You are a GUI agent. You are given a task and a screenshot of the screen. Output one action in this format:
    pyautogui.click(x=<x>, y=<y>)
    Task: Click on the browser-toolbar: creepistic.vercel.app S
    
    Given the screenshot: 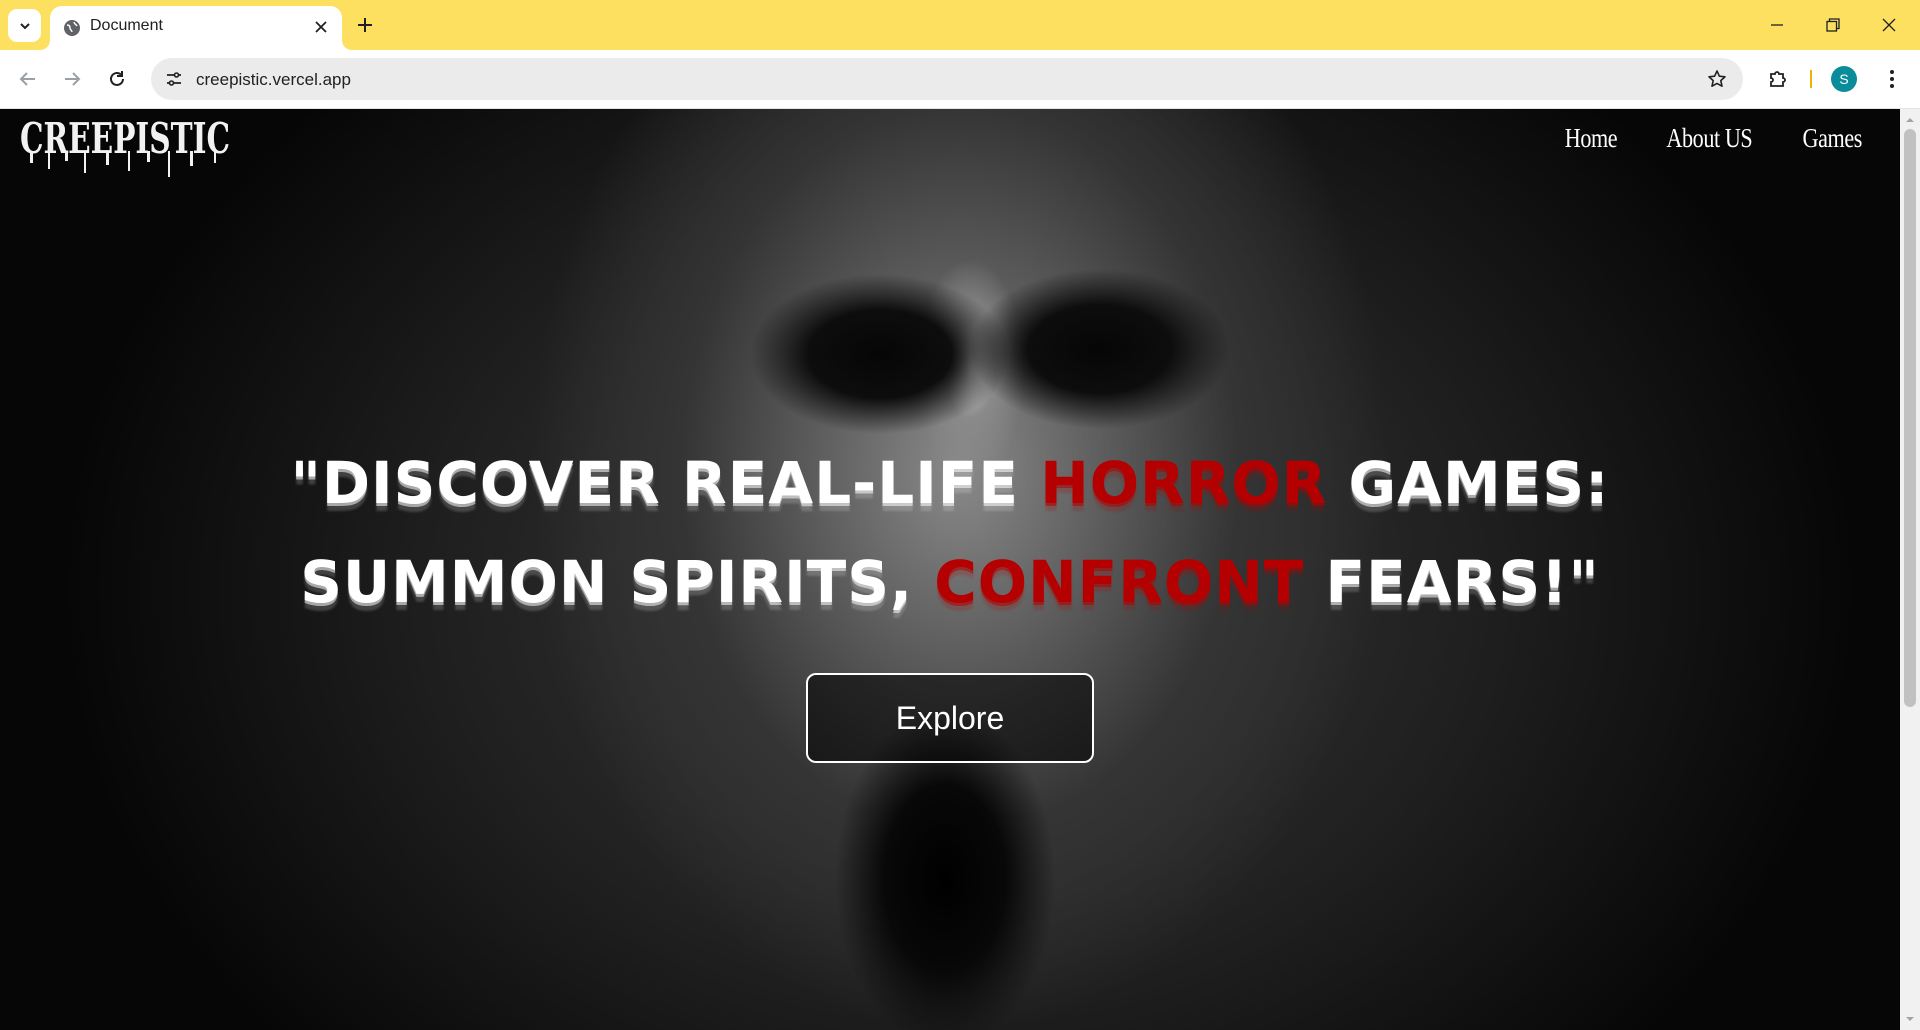 What is the action you would take?
    pyautogui.click(x=960, y=79)
    